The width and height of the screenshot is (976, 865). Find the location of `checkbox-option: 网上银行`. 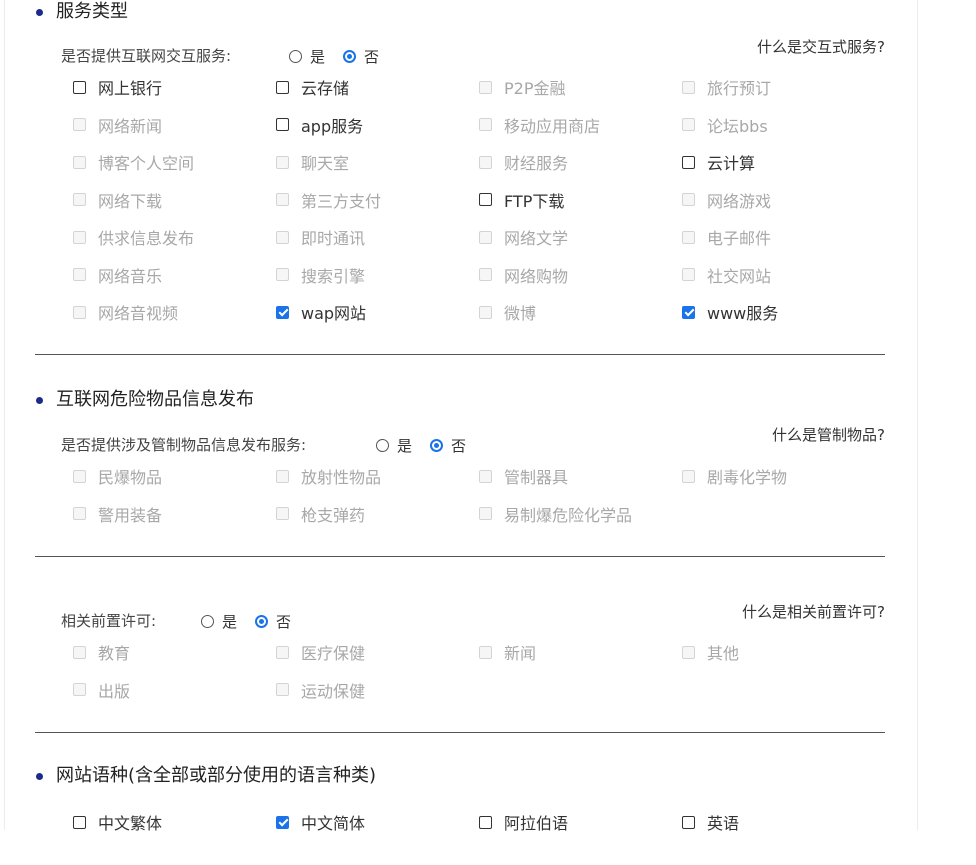

checkbox-option: 网上银行 is located at coordinates (117, 87).